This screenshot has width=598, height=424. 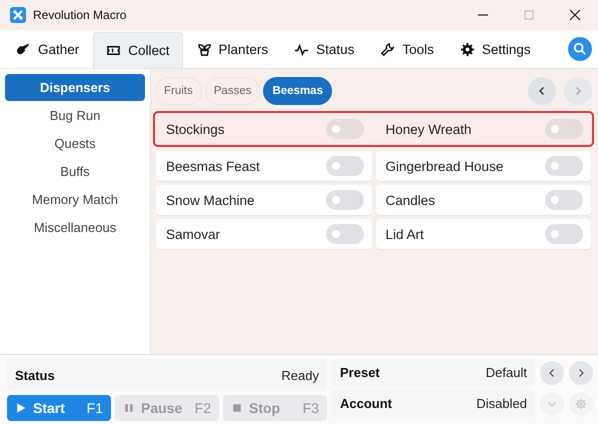 I want to click on account-value: Disabled, so click(x=501, y=403).